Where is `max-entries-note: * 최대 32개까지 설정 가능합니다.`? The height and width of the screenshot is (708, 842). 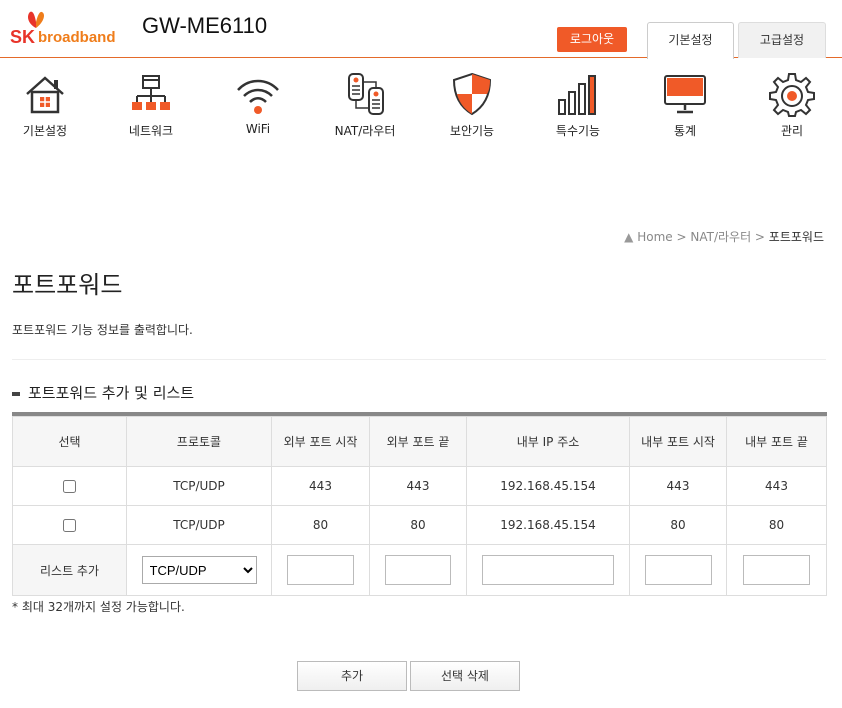
max-entries-note: * 최대 32개까지 설정 가능합니다. is located at coordinates (98, 607).